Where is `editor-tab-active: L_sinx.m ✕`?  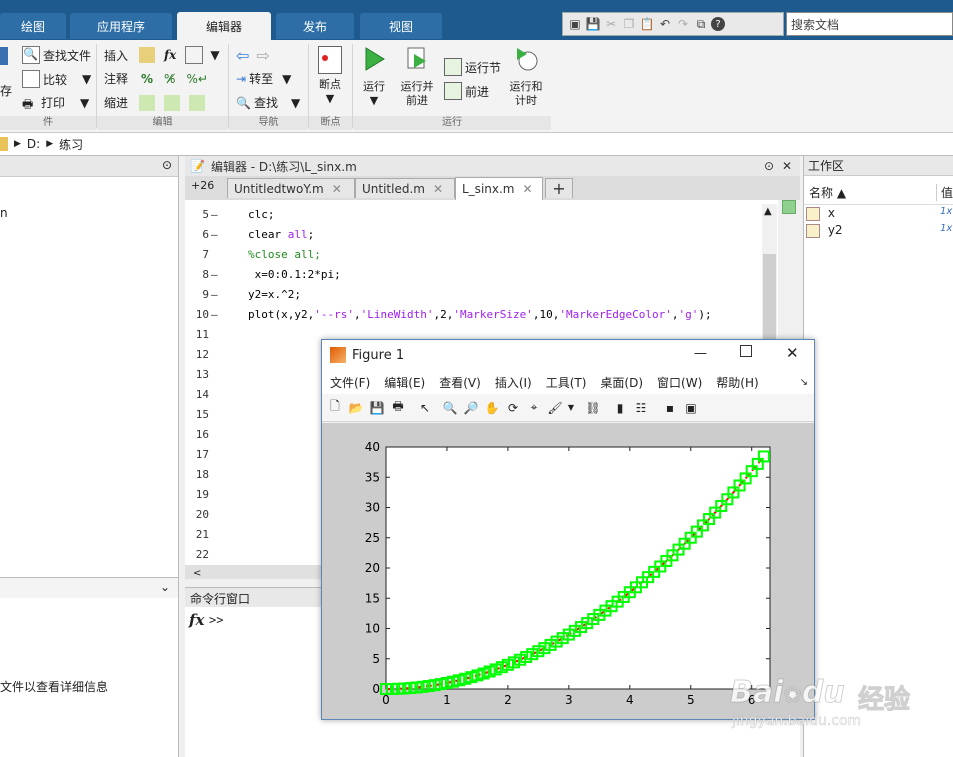 editor-tab-active: L_sinx.m ✕ is located at coordinates (499, 188).